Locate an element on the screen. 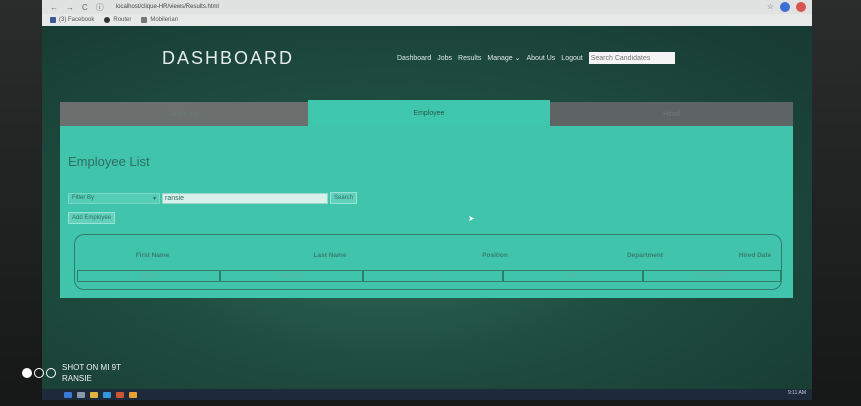  column-position: Position is located at coordinates (495, 255).